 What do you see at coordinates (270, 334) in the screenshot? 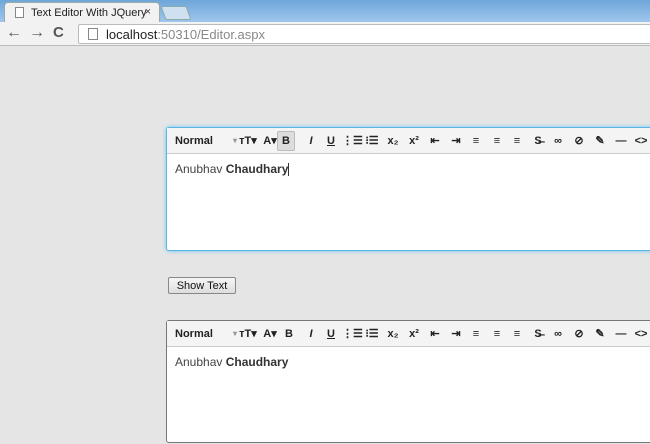
I see `font-color-button: A▾` at bounding box center [270, 334].